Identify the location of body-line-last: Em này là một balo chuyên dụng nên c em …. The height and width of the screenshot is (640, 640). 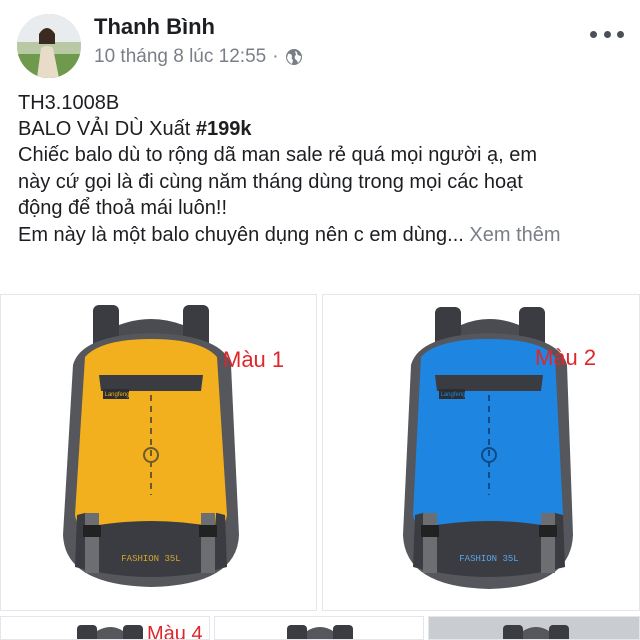
(324, 235).